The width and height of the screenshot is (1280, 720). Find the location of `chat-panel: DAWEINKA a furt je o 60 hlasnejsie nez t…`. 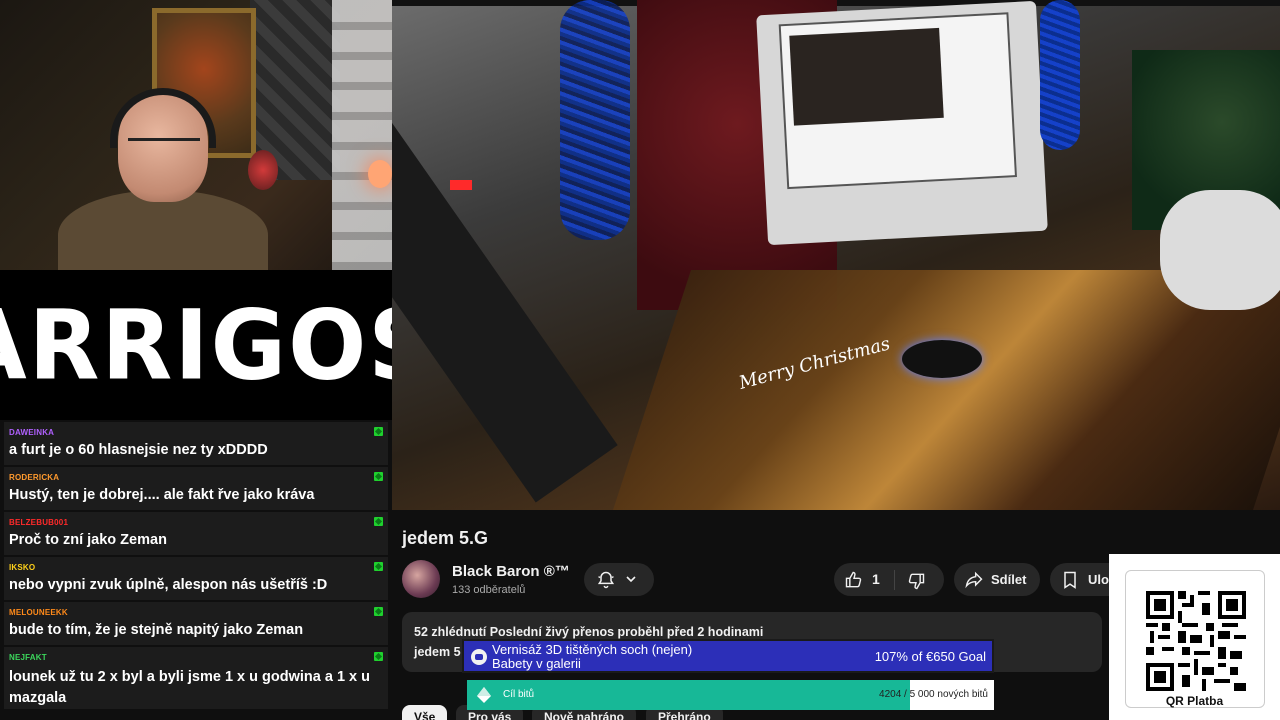

chat-panel: DAWEINKA a furt je o 60 hlasnejsie nez t… is located at coordinates (196, 571).